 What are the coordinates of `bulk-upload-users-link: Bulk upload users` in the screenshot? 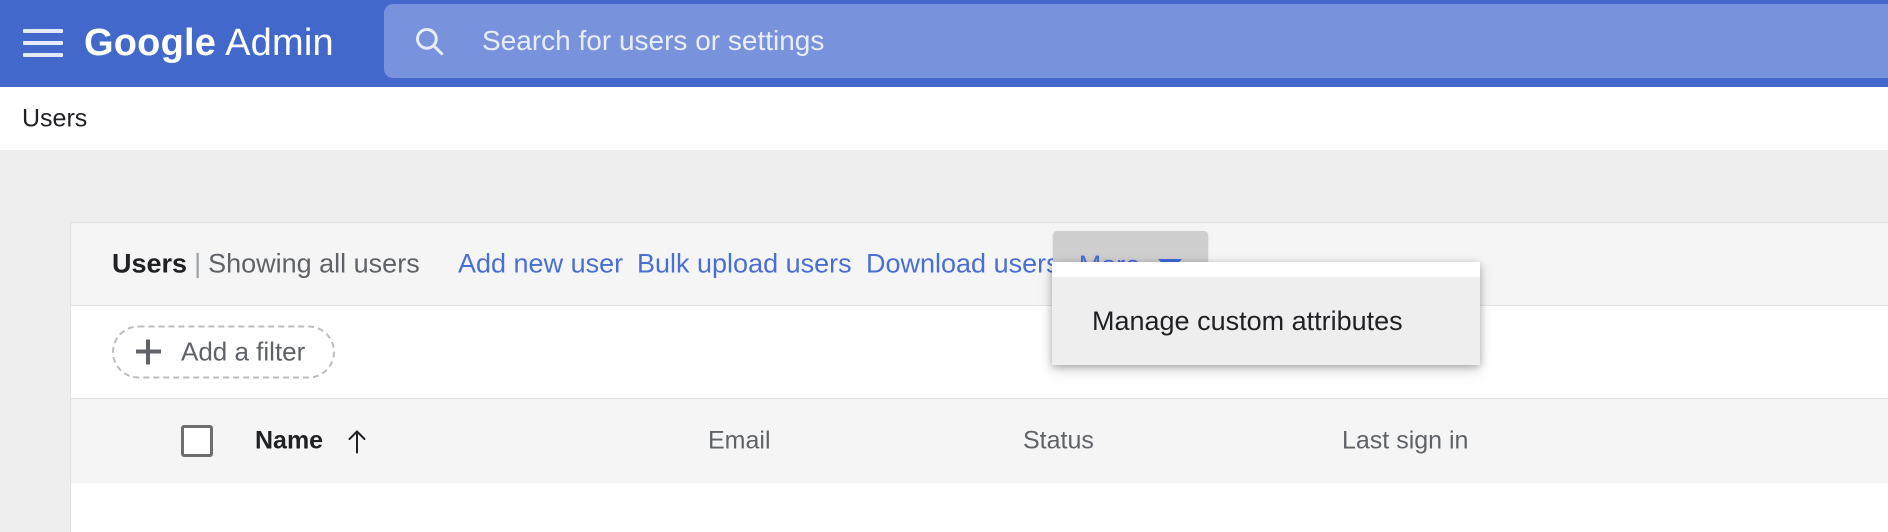 It's located at (744, 264).